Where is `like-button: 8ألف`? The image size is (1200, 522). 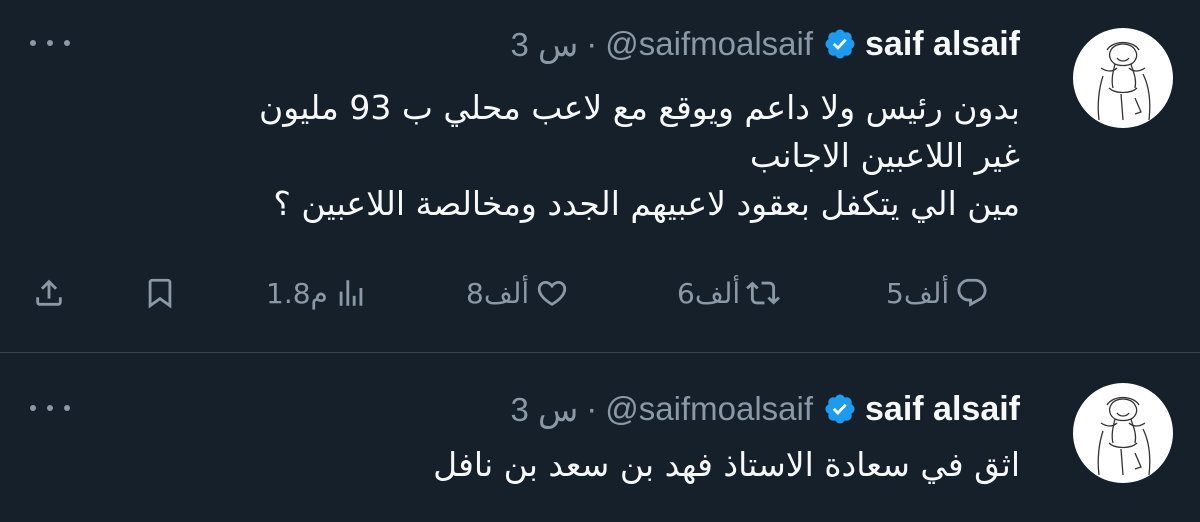
like-button: 8ألف is located at coordinates (517, 293).